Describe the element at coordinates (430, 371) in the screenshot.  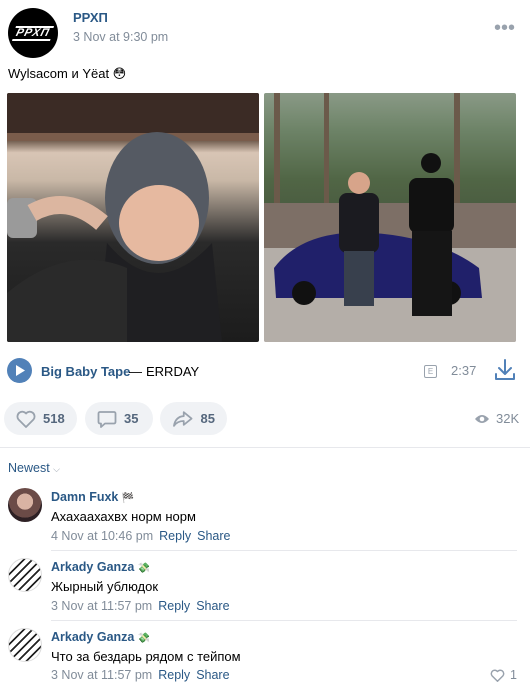
I see `explicit-icon: E` at that location.